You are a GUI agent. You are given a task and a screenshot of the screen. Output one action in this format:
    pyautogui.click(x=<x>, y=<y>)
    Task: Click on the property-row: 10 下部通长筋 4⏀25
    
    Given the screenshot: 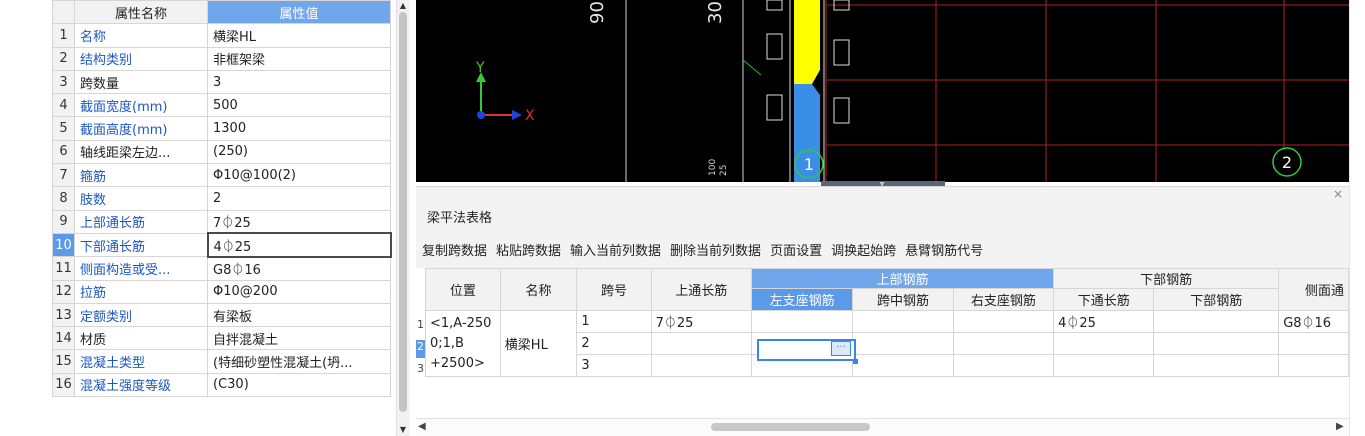 What is the action you would take?
    pyautogui.click(x=222, y=245)
    